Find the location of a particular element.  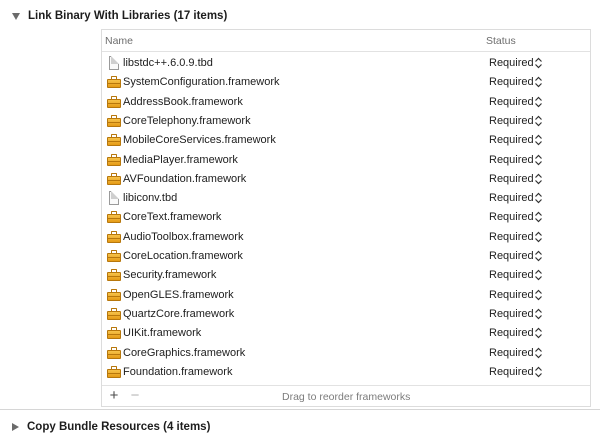

drag-hint: Drag to reorder frameworks is located at coordinates (346, 397).